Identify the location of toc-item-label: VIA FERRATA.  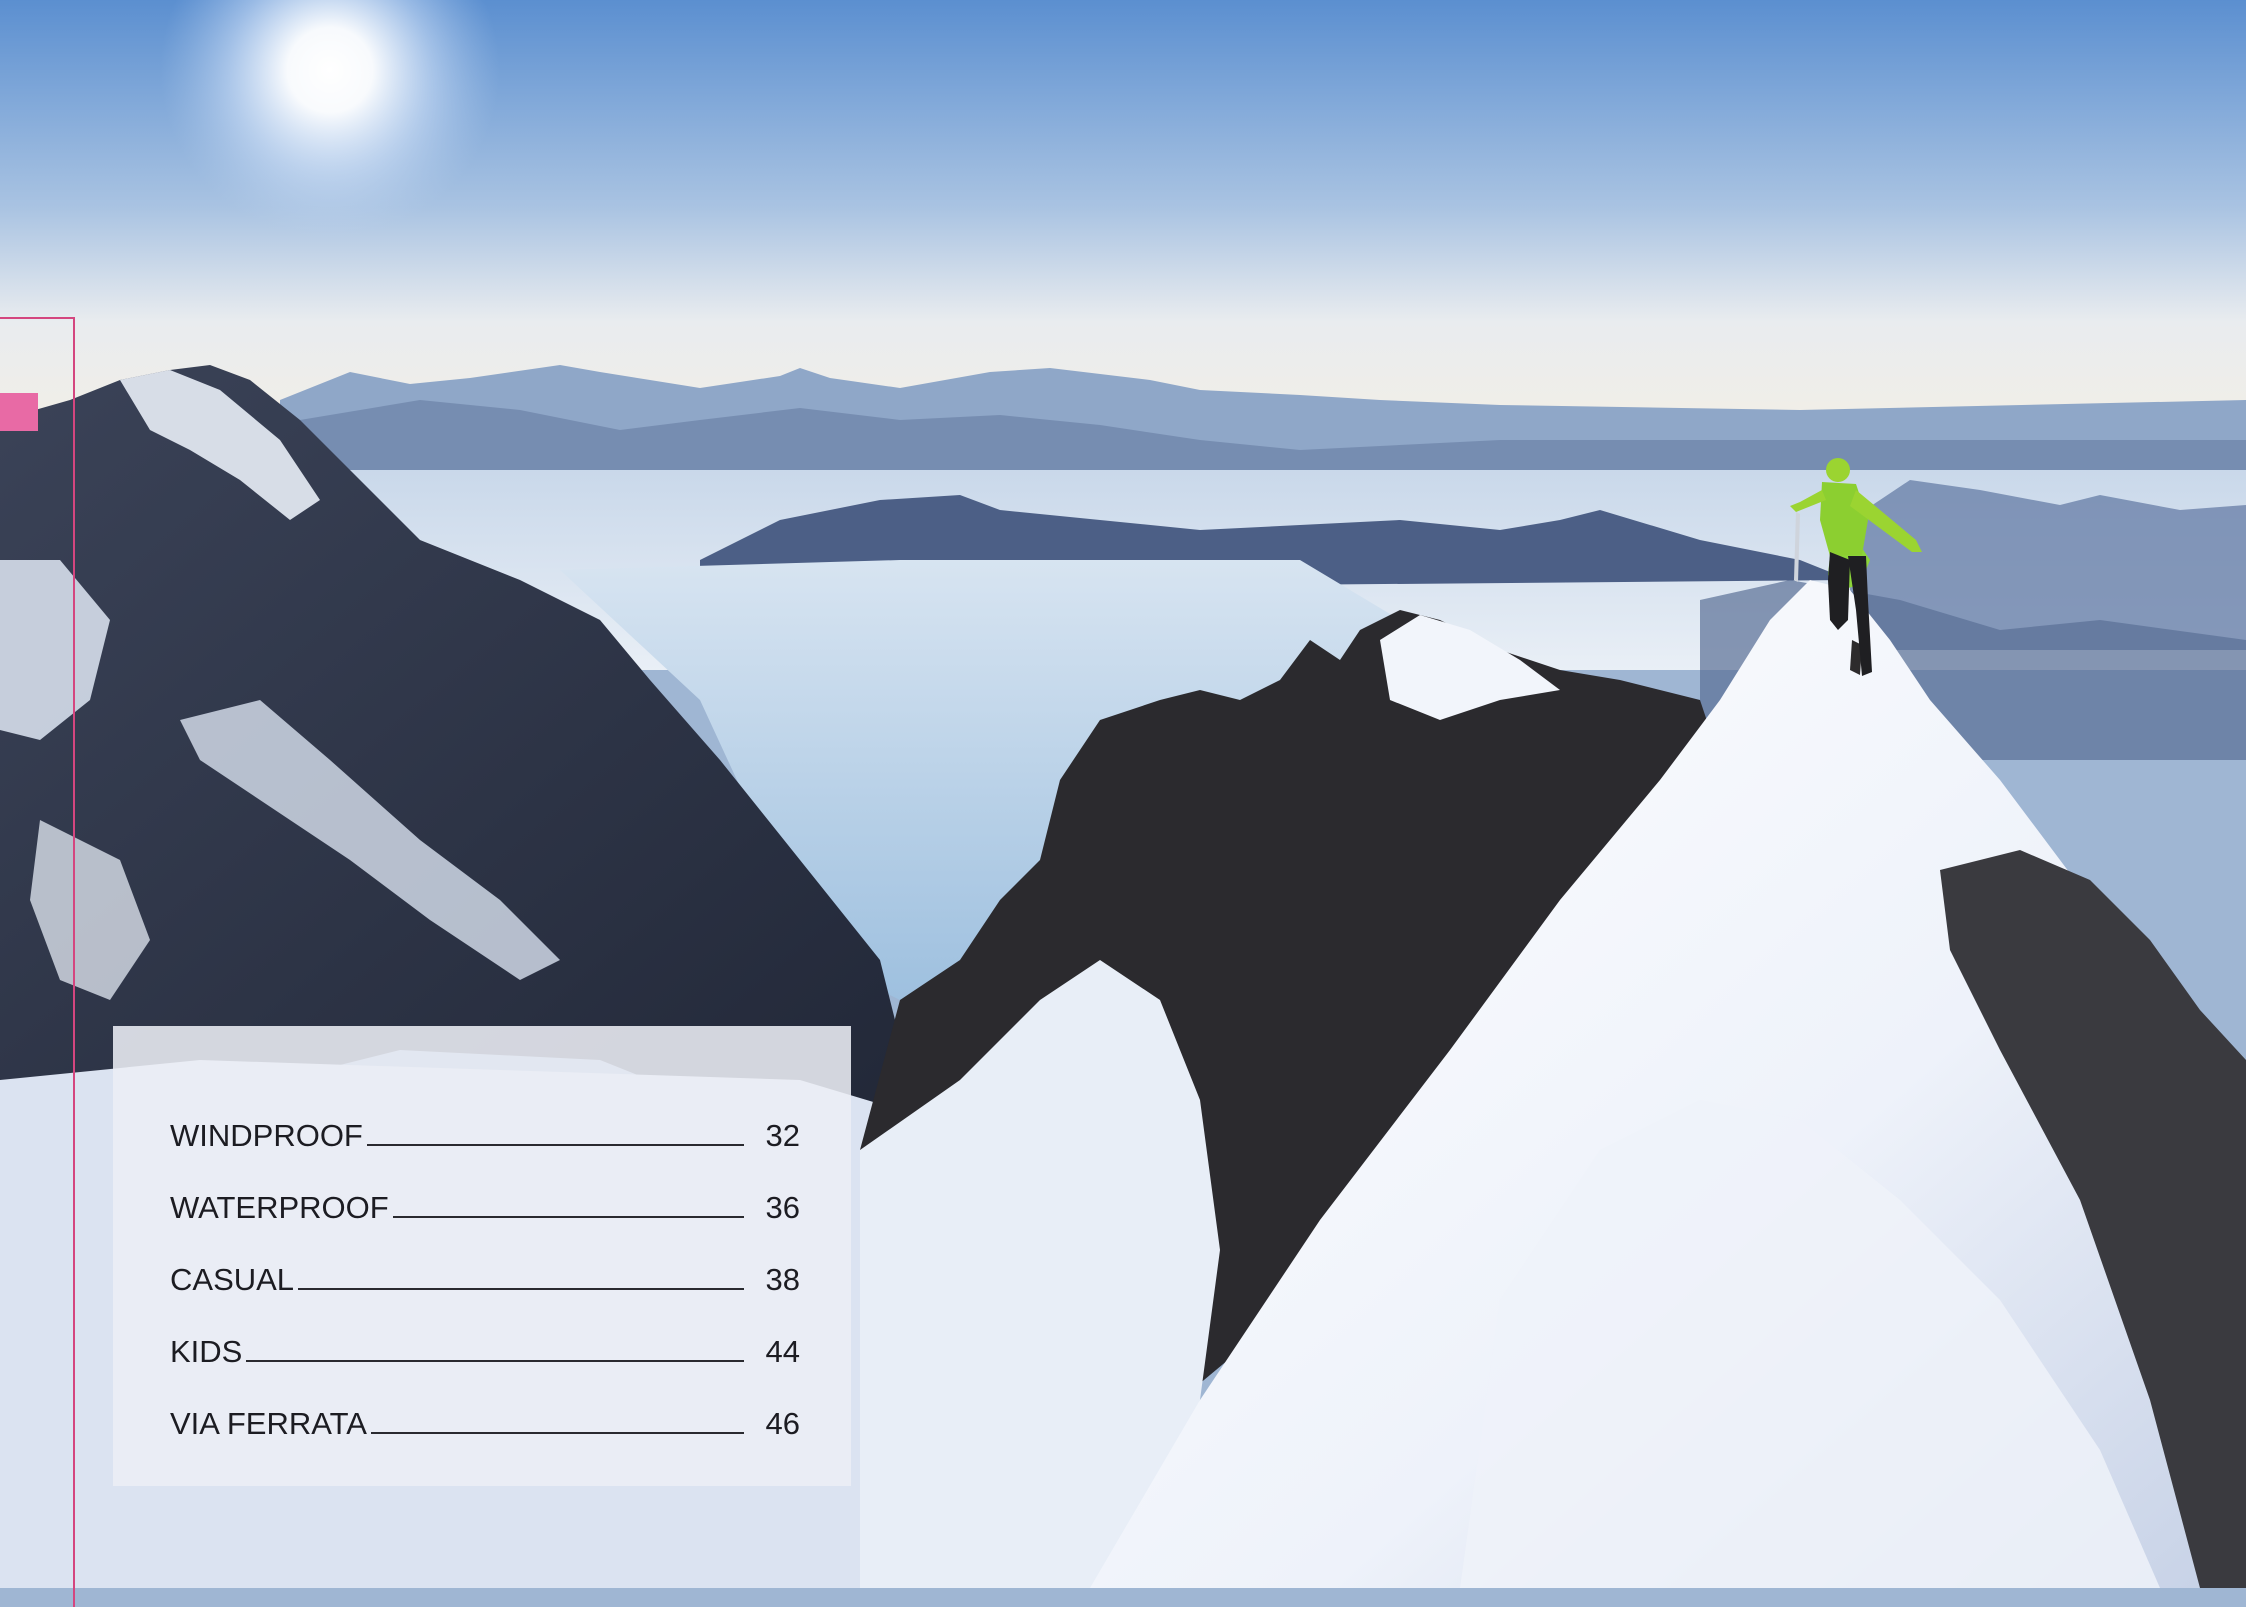
(268, 1423).